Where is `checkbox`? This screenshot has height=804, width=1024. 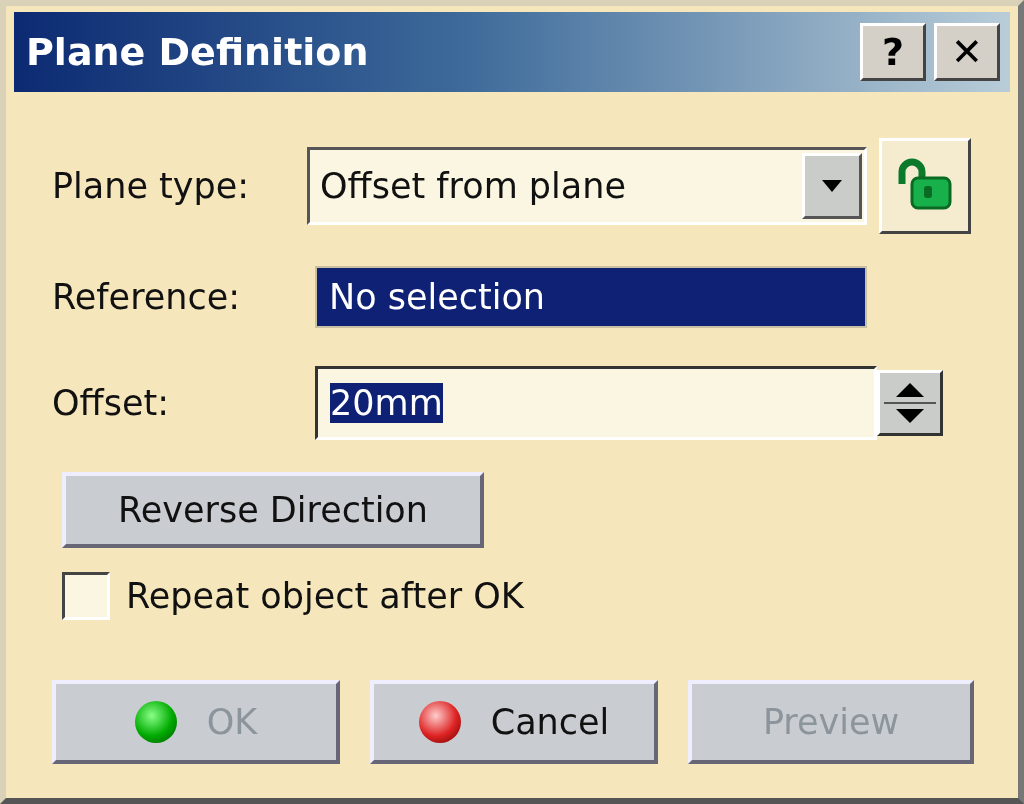 checkbox is located at coordinates (86, 596).